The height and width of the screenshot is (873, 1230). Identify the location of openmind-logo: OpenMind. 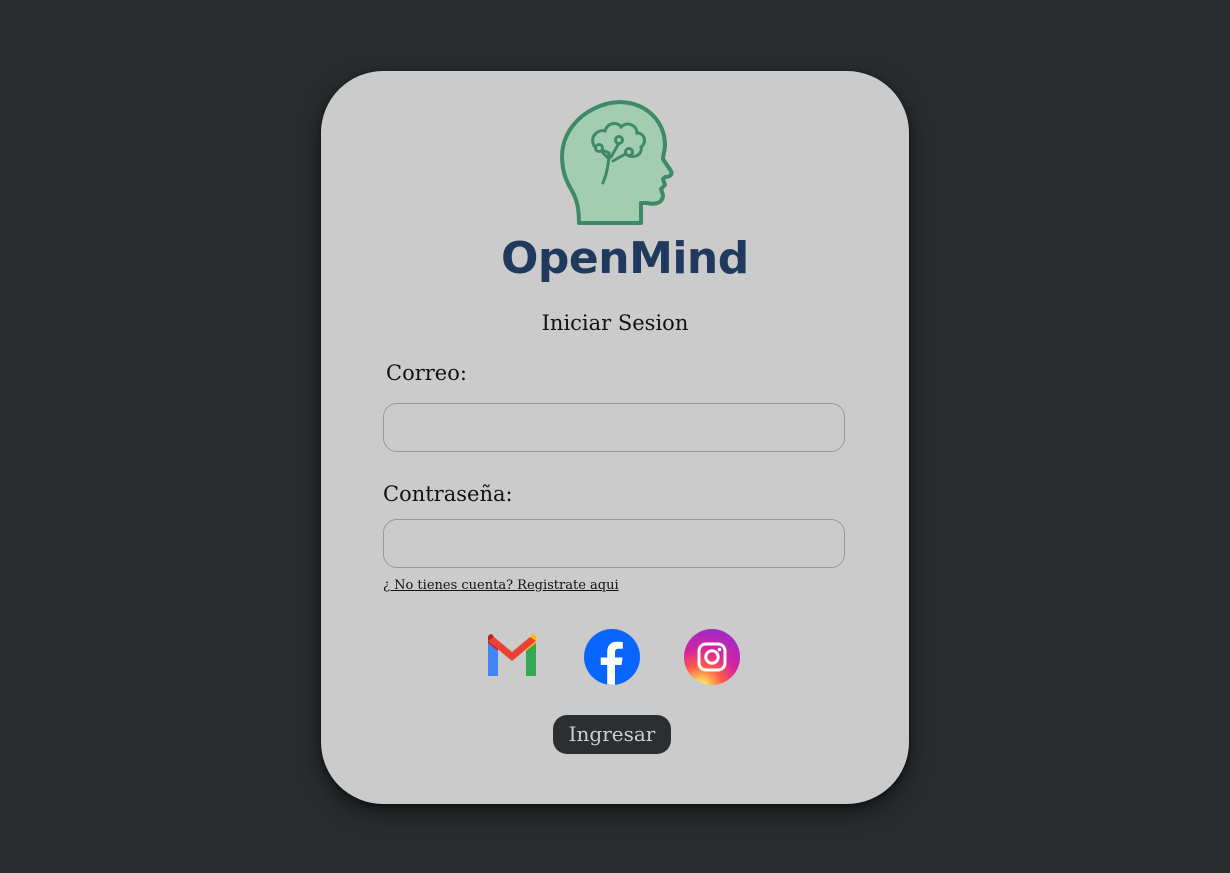
(625, 194).